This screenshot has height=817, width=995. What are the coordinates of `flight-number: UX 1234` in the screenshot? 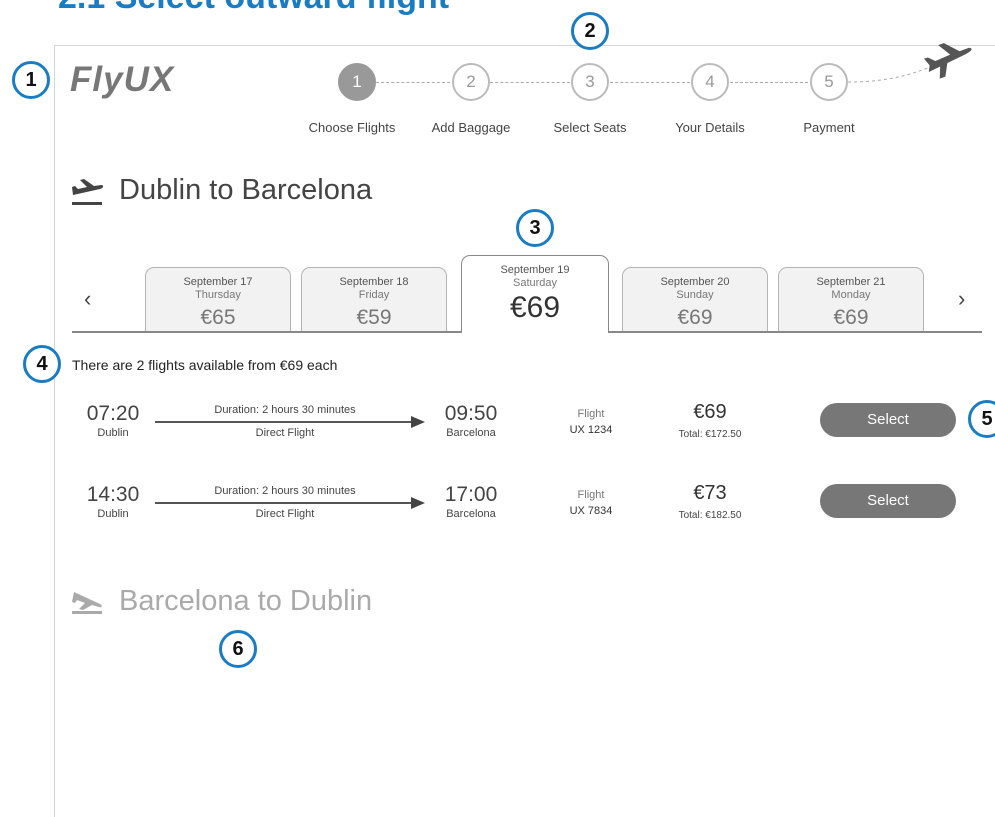 It's located at (591, 430).